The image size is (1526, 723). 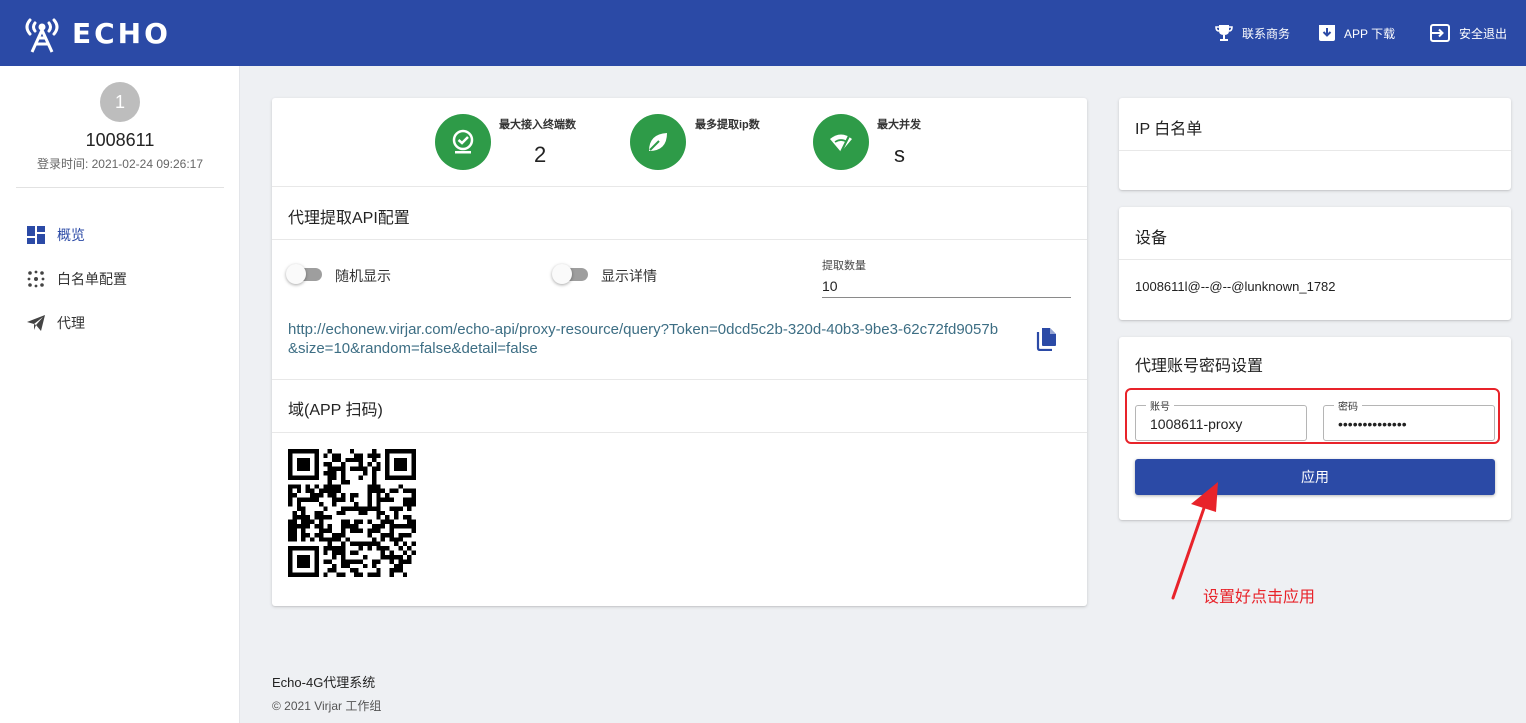 What do you see at coordinates (629, 276) in the screenshot?
I see `show-detail-label: 显示详情` at bounding box center [629, 276].